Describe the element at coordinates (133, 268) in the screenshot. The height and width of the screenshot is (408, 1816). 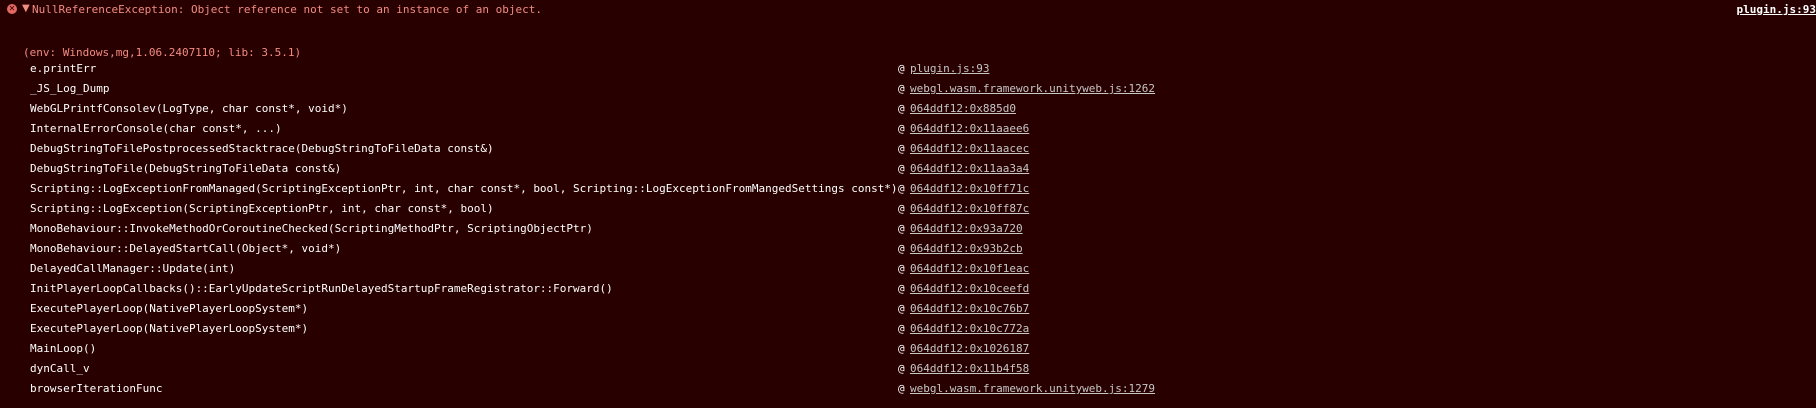
I see `stack-frame-function: DelayedCallManager::Update(int)` at that location.